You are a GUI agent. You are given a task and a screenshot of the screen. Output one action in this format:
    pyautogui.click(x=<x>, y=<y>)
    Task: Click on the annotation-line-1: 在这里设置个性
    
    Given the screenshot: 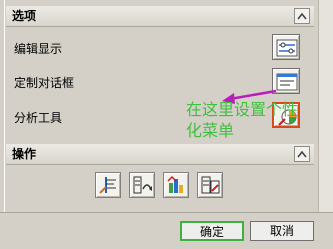 What is the action you would take?
    pyautogui.click(x=242, y=109)
    